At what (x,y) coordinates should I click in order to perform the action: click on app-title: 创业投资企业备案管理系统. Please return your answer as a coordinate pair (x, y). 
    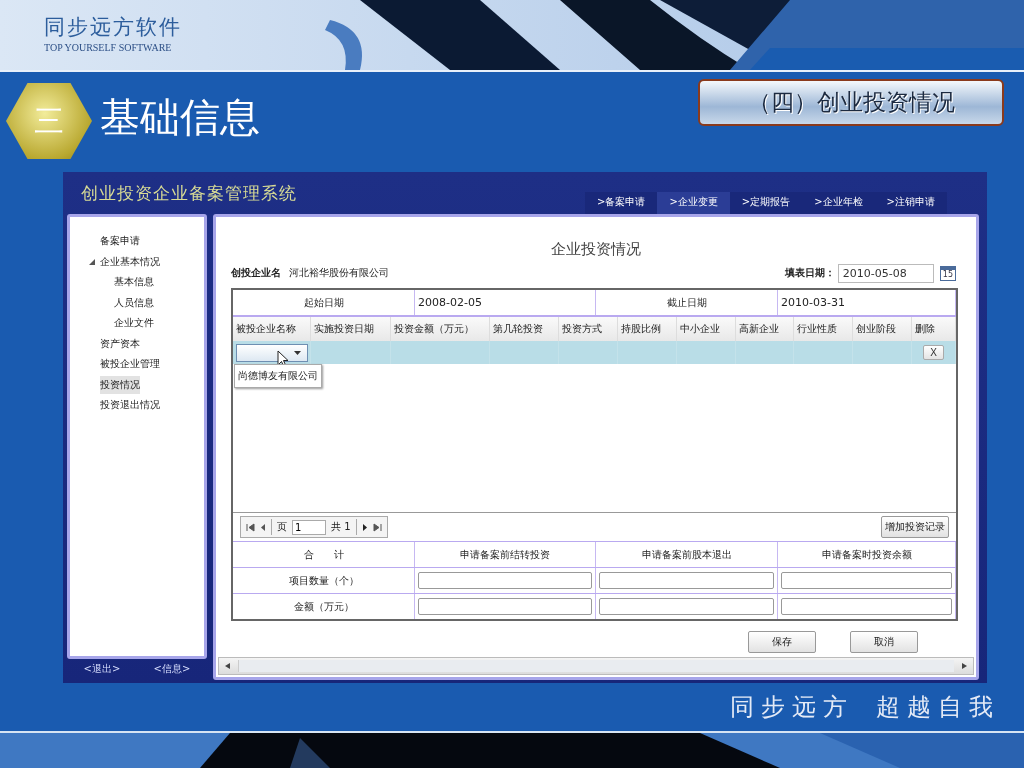
    Looking at the image, I should click on (188, 193).